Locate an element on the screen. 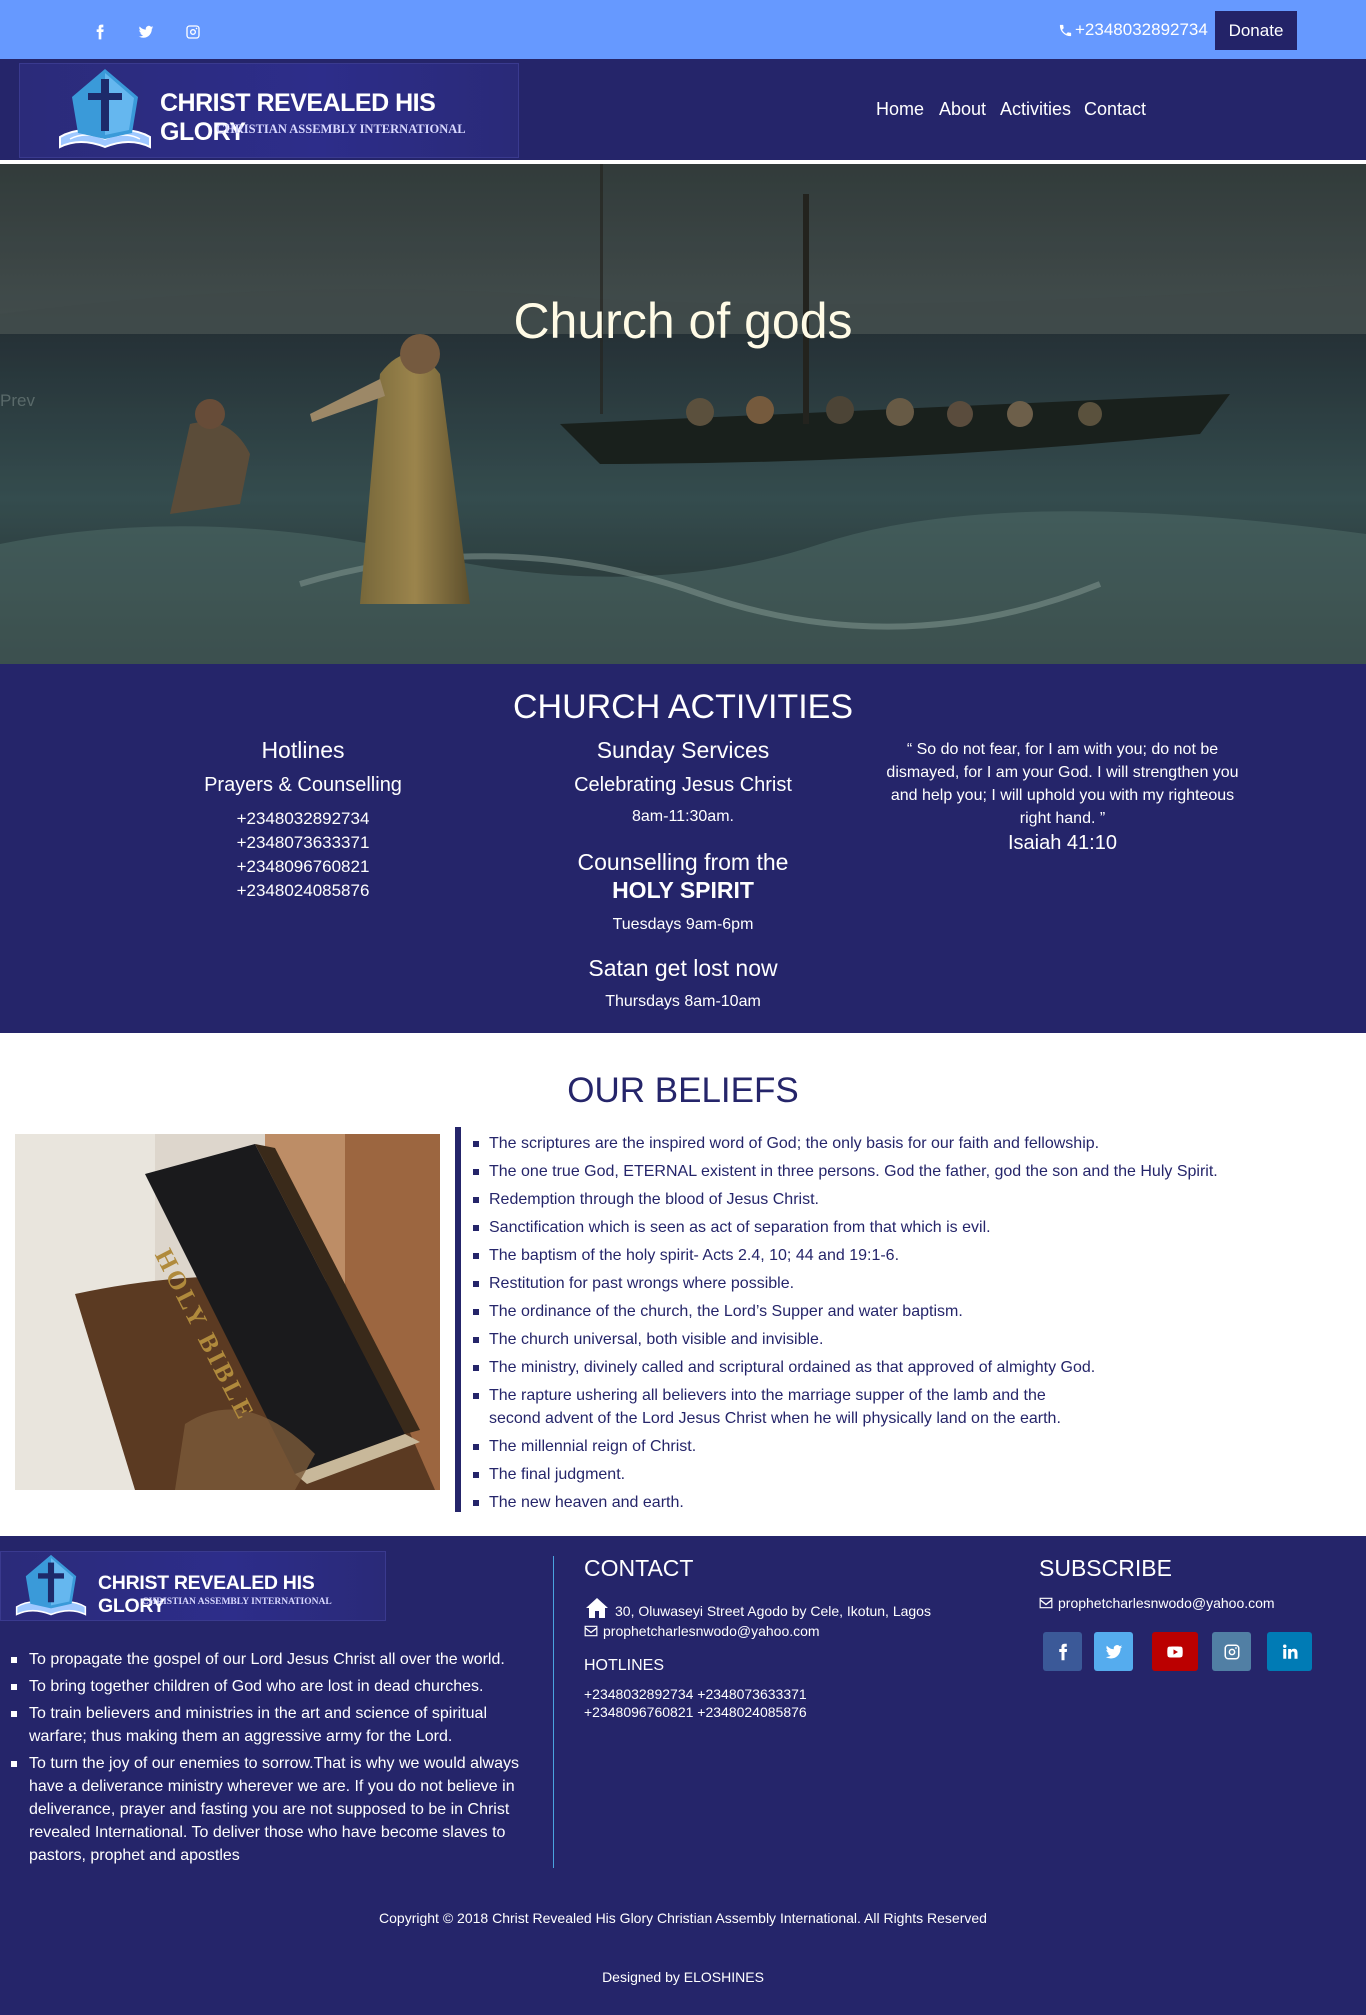 The image size is (1366, 2015). belief-item: The new heaven and earth. is located at coordinates (913, 1502).